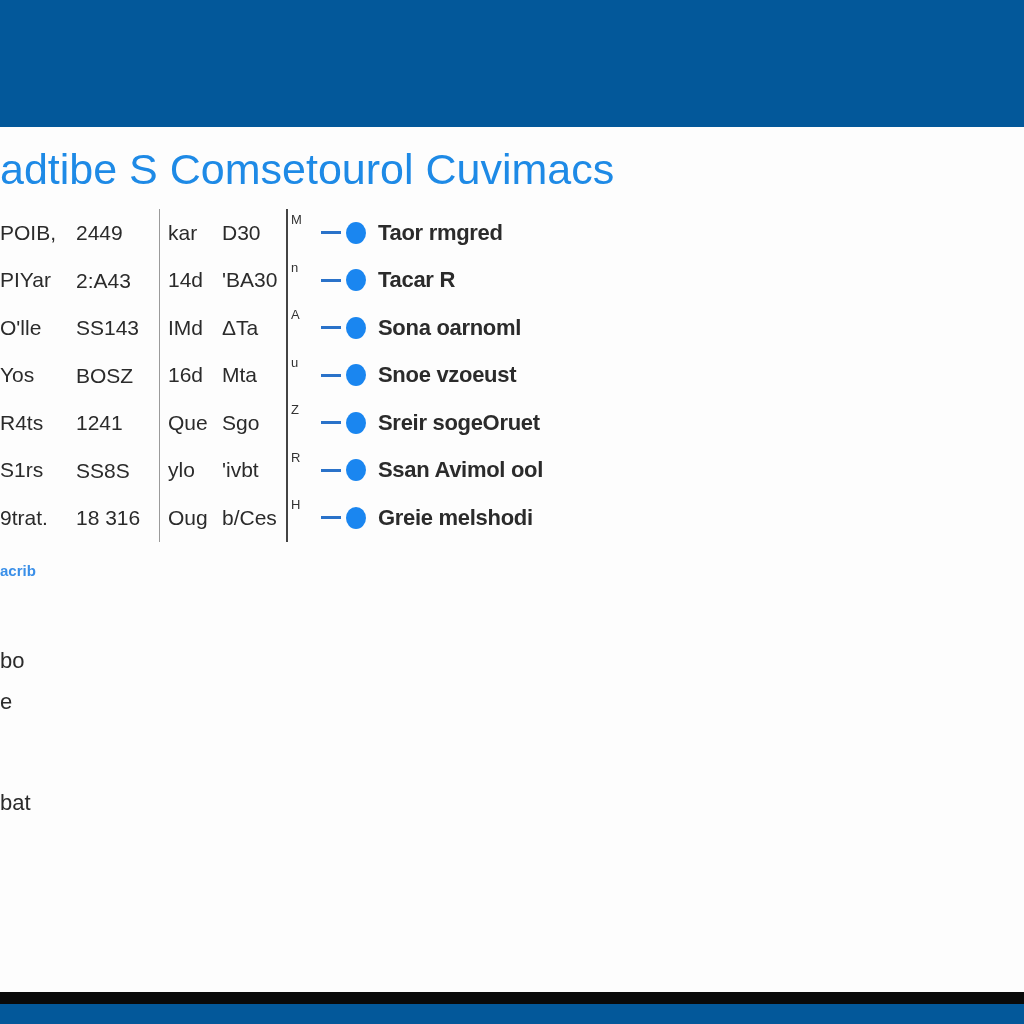 The height and width of the screenshot is (1024, 1024). I want to click on table-cell-text: 16d, so click(186, 375).